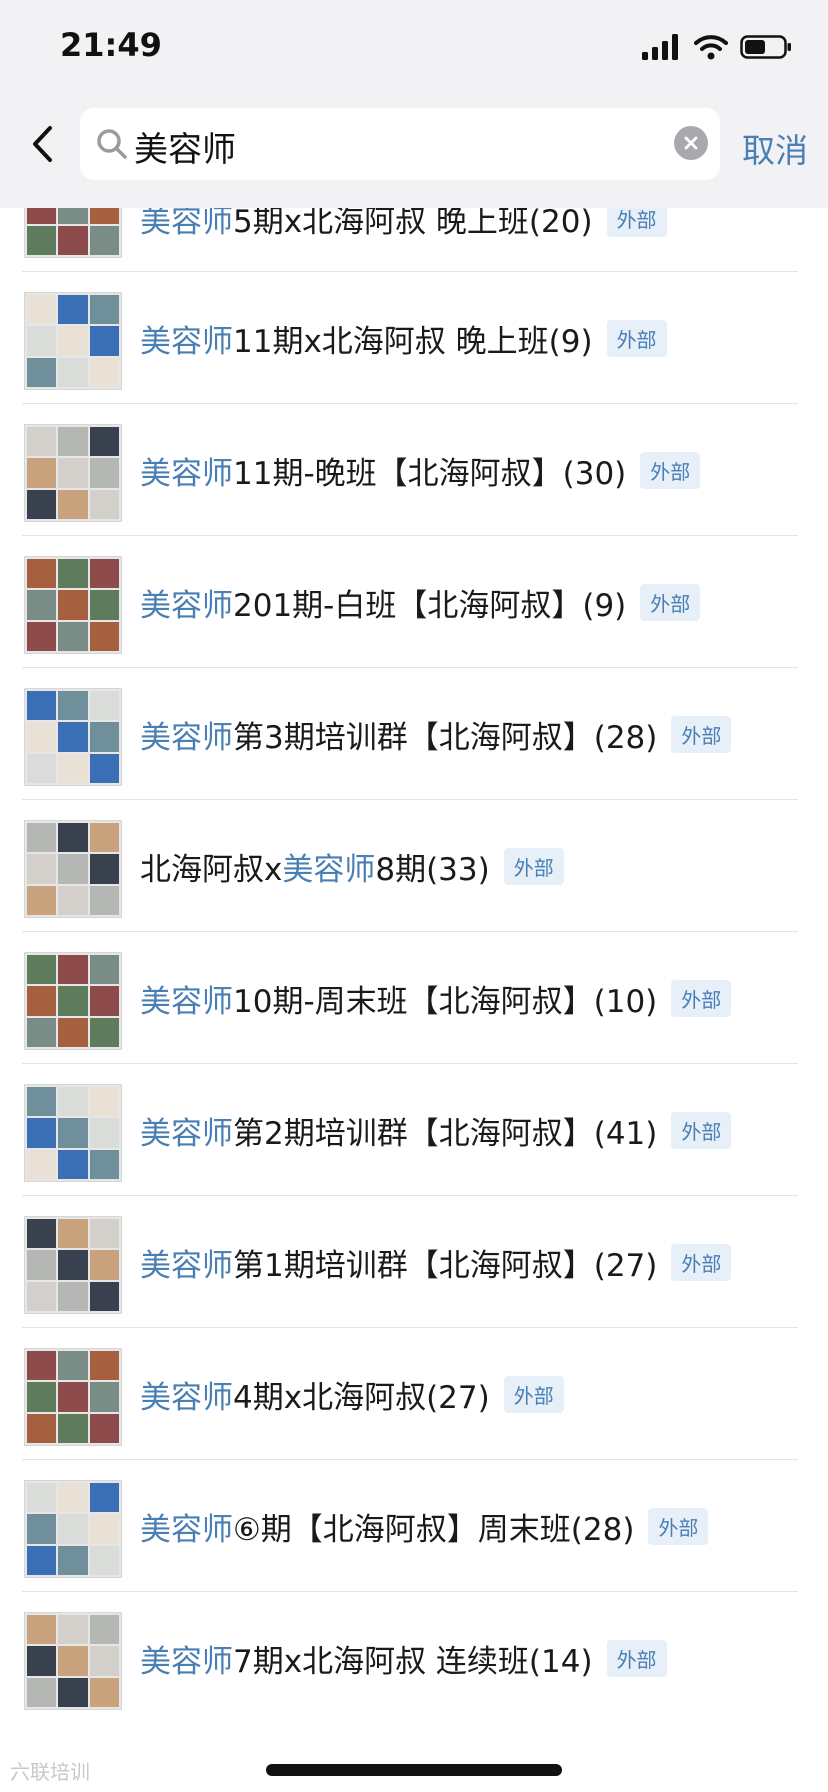 This screenshot has width=828, height=1792. I want to click on group-chat-row: 北海阿叔x 美容师 8期(33) 外部, so click(410, 866).